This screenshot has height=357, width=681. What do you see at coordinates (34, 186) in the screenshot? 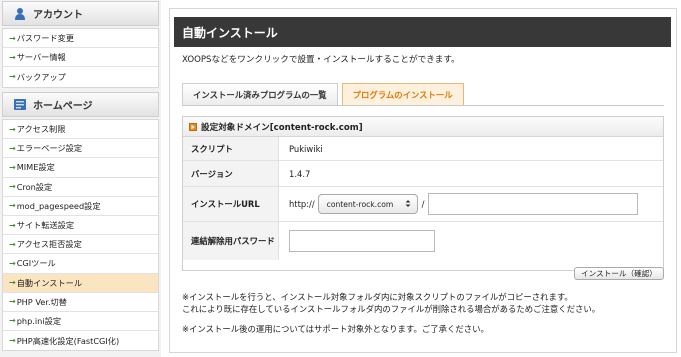
I see `sidebar-item-label: Cron設定` at bounding box center [34, 186].